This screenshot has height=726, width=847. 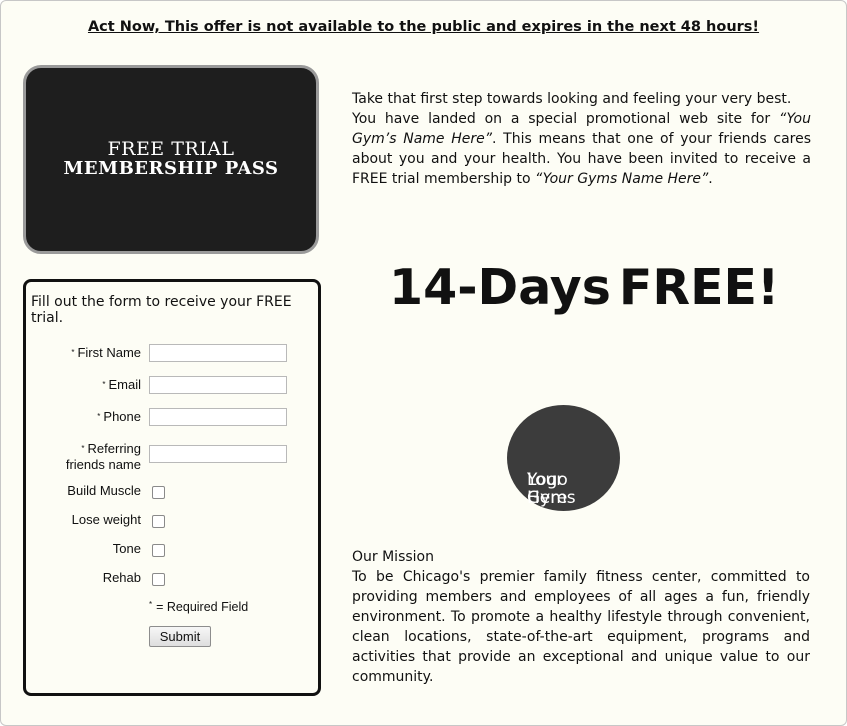 I want to click on phone-label: * Phone, so click(x=119, y=417).